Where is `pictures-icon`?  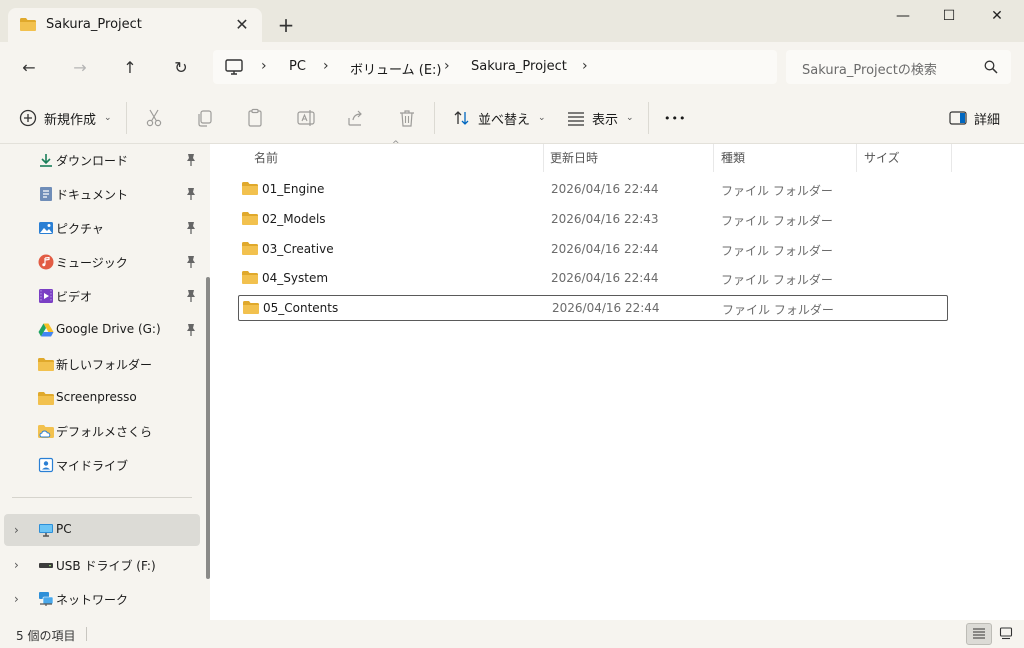
pictures-icon is located at coordinates (46, 228).